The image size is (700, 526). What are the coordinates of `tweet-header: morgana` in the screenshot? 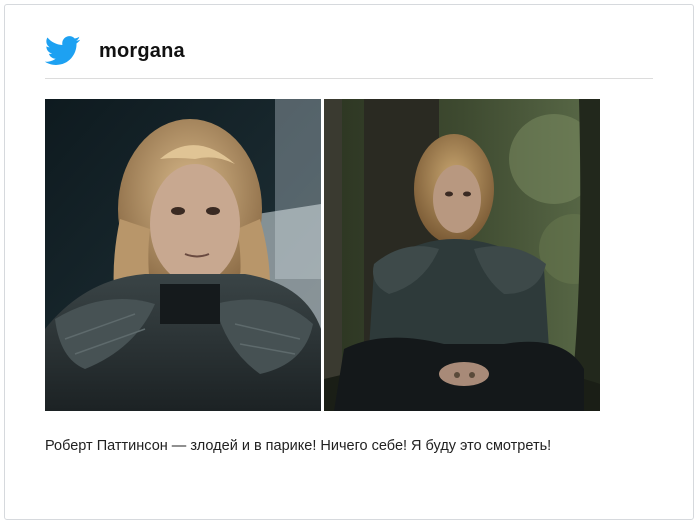 It's located at (114, 51).